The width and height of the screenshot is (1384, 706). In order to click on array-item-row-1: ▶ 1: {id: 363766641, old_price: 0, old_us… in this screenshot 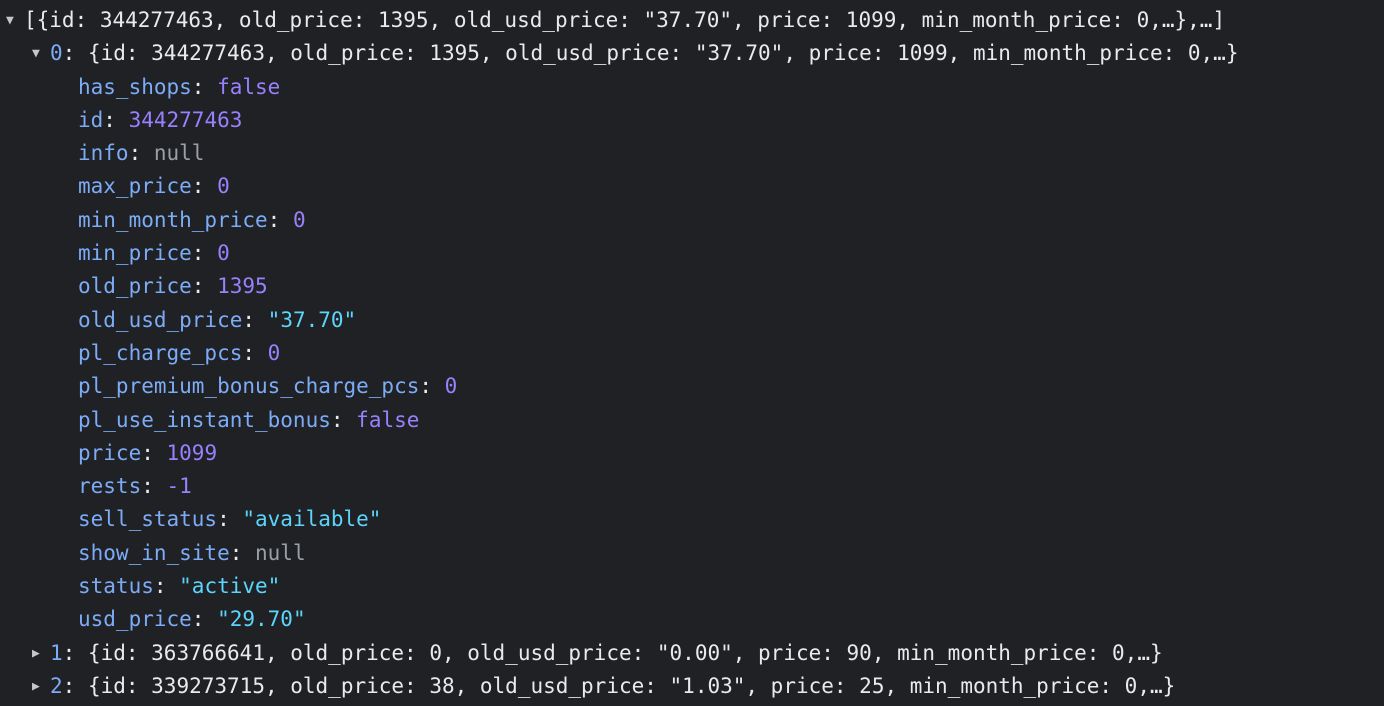, I will do `click(692, 653)`.